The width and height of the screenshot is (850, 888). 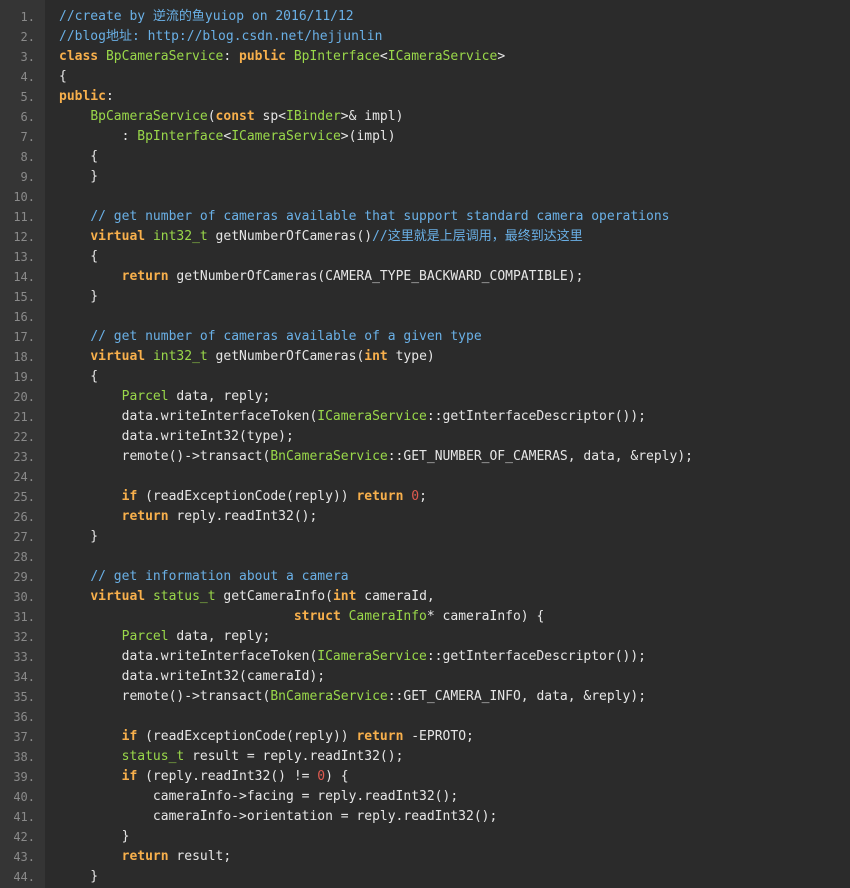 I want to click on line-number: 28., so click(x=24, y=557).